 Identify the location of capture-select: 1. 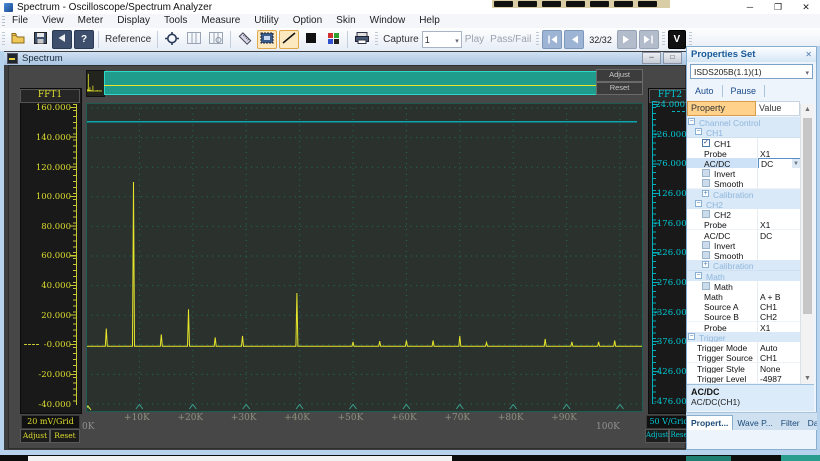
(441, 39).